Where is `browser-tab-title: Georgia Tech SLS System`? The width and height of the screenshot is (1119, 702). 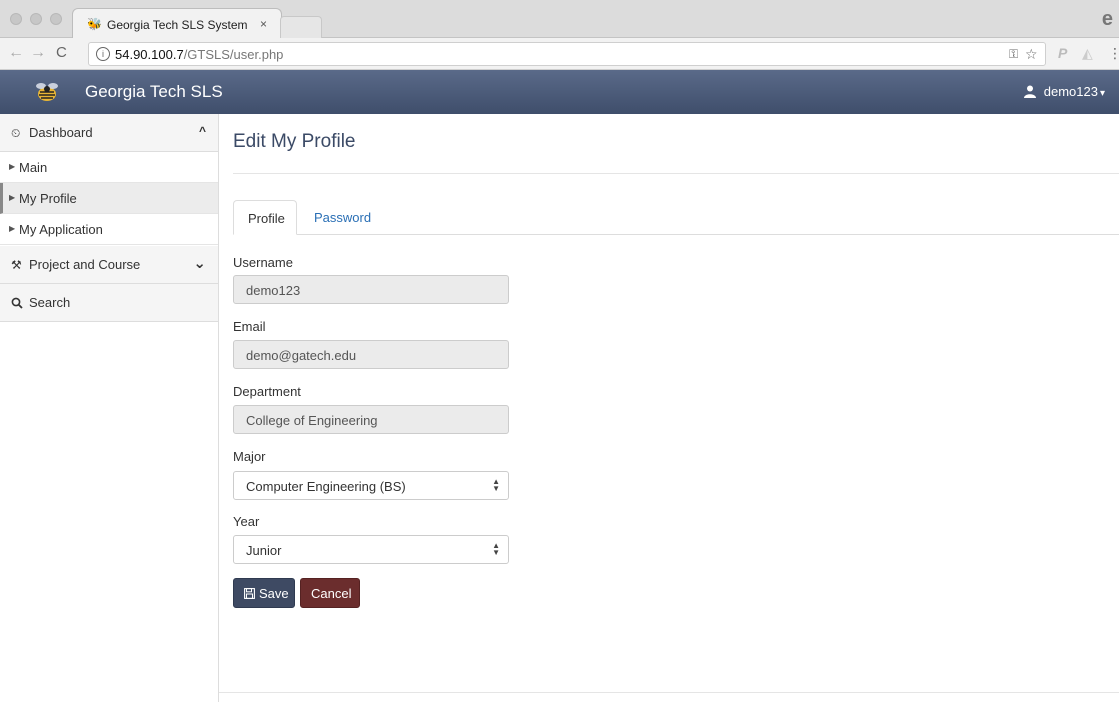 browser-tab-title: Georgia Tech SLS System is located at coordinates (177, 25).